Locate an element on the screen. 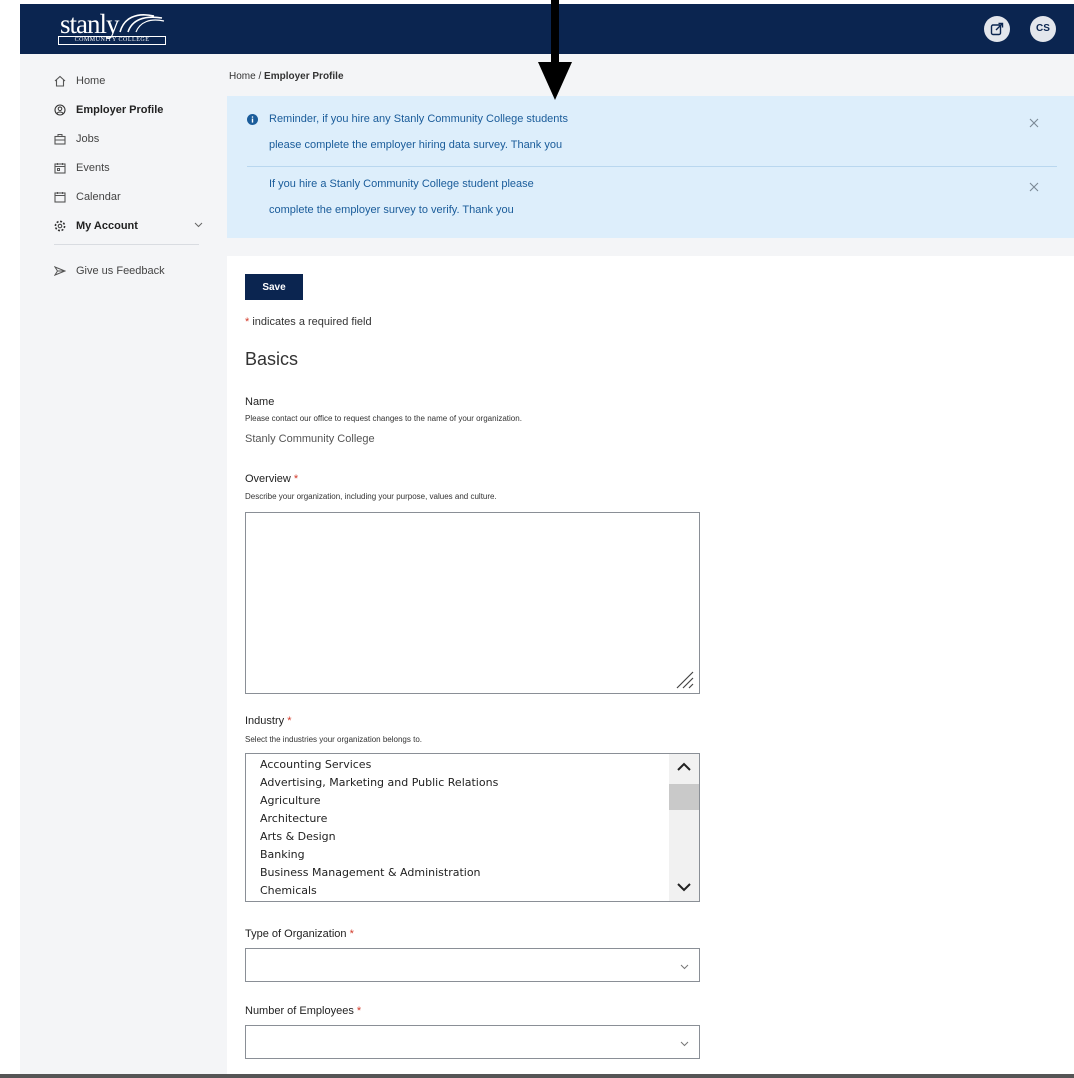 The width and height of the screenshot is (1074, 1078). sidebar-divider is located at coordinates (126, 244).